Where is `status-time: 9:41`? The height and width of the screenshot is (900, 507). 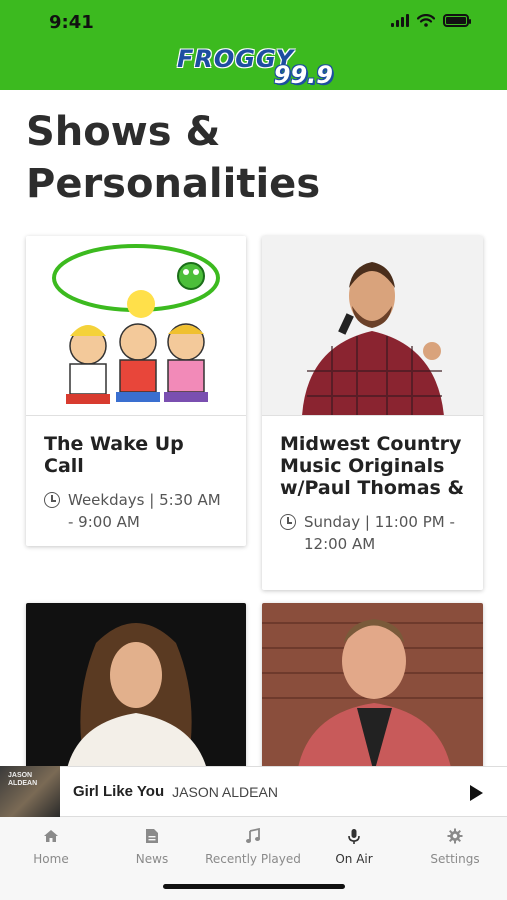 status-time: 9:41 is located at coordinates (71, 22).